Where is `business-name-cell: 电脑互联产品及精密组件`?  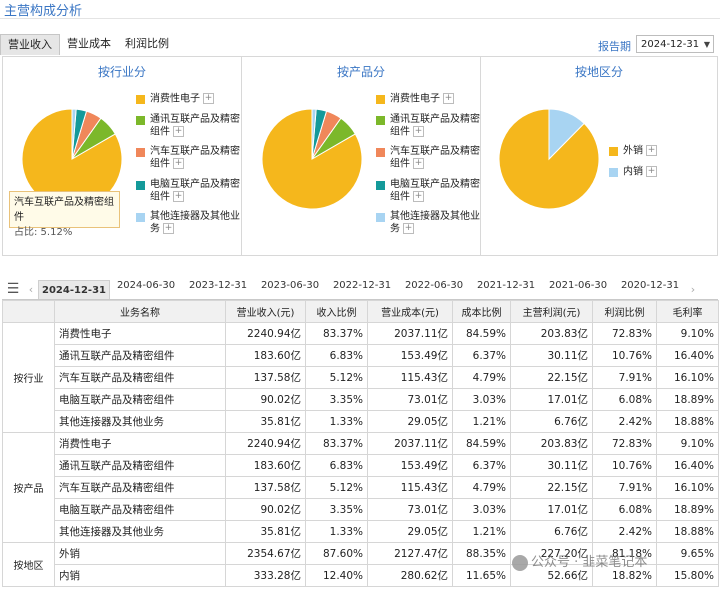
business-name-cell: 电脑互联产品及精密组件 is located at coordinates (140, 399).